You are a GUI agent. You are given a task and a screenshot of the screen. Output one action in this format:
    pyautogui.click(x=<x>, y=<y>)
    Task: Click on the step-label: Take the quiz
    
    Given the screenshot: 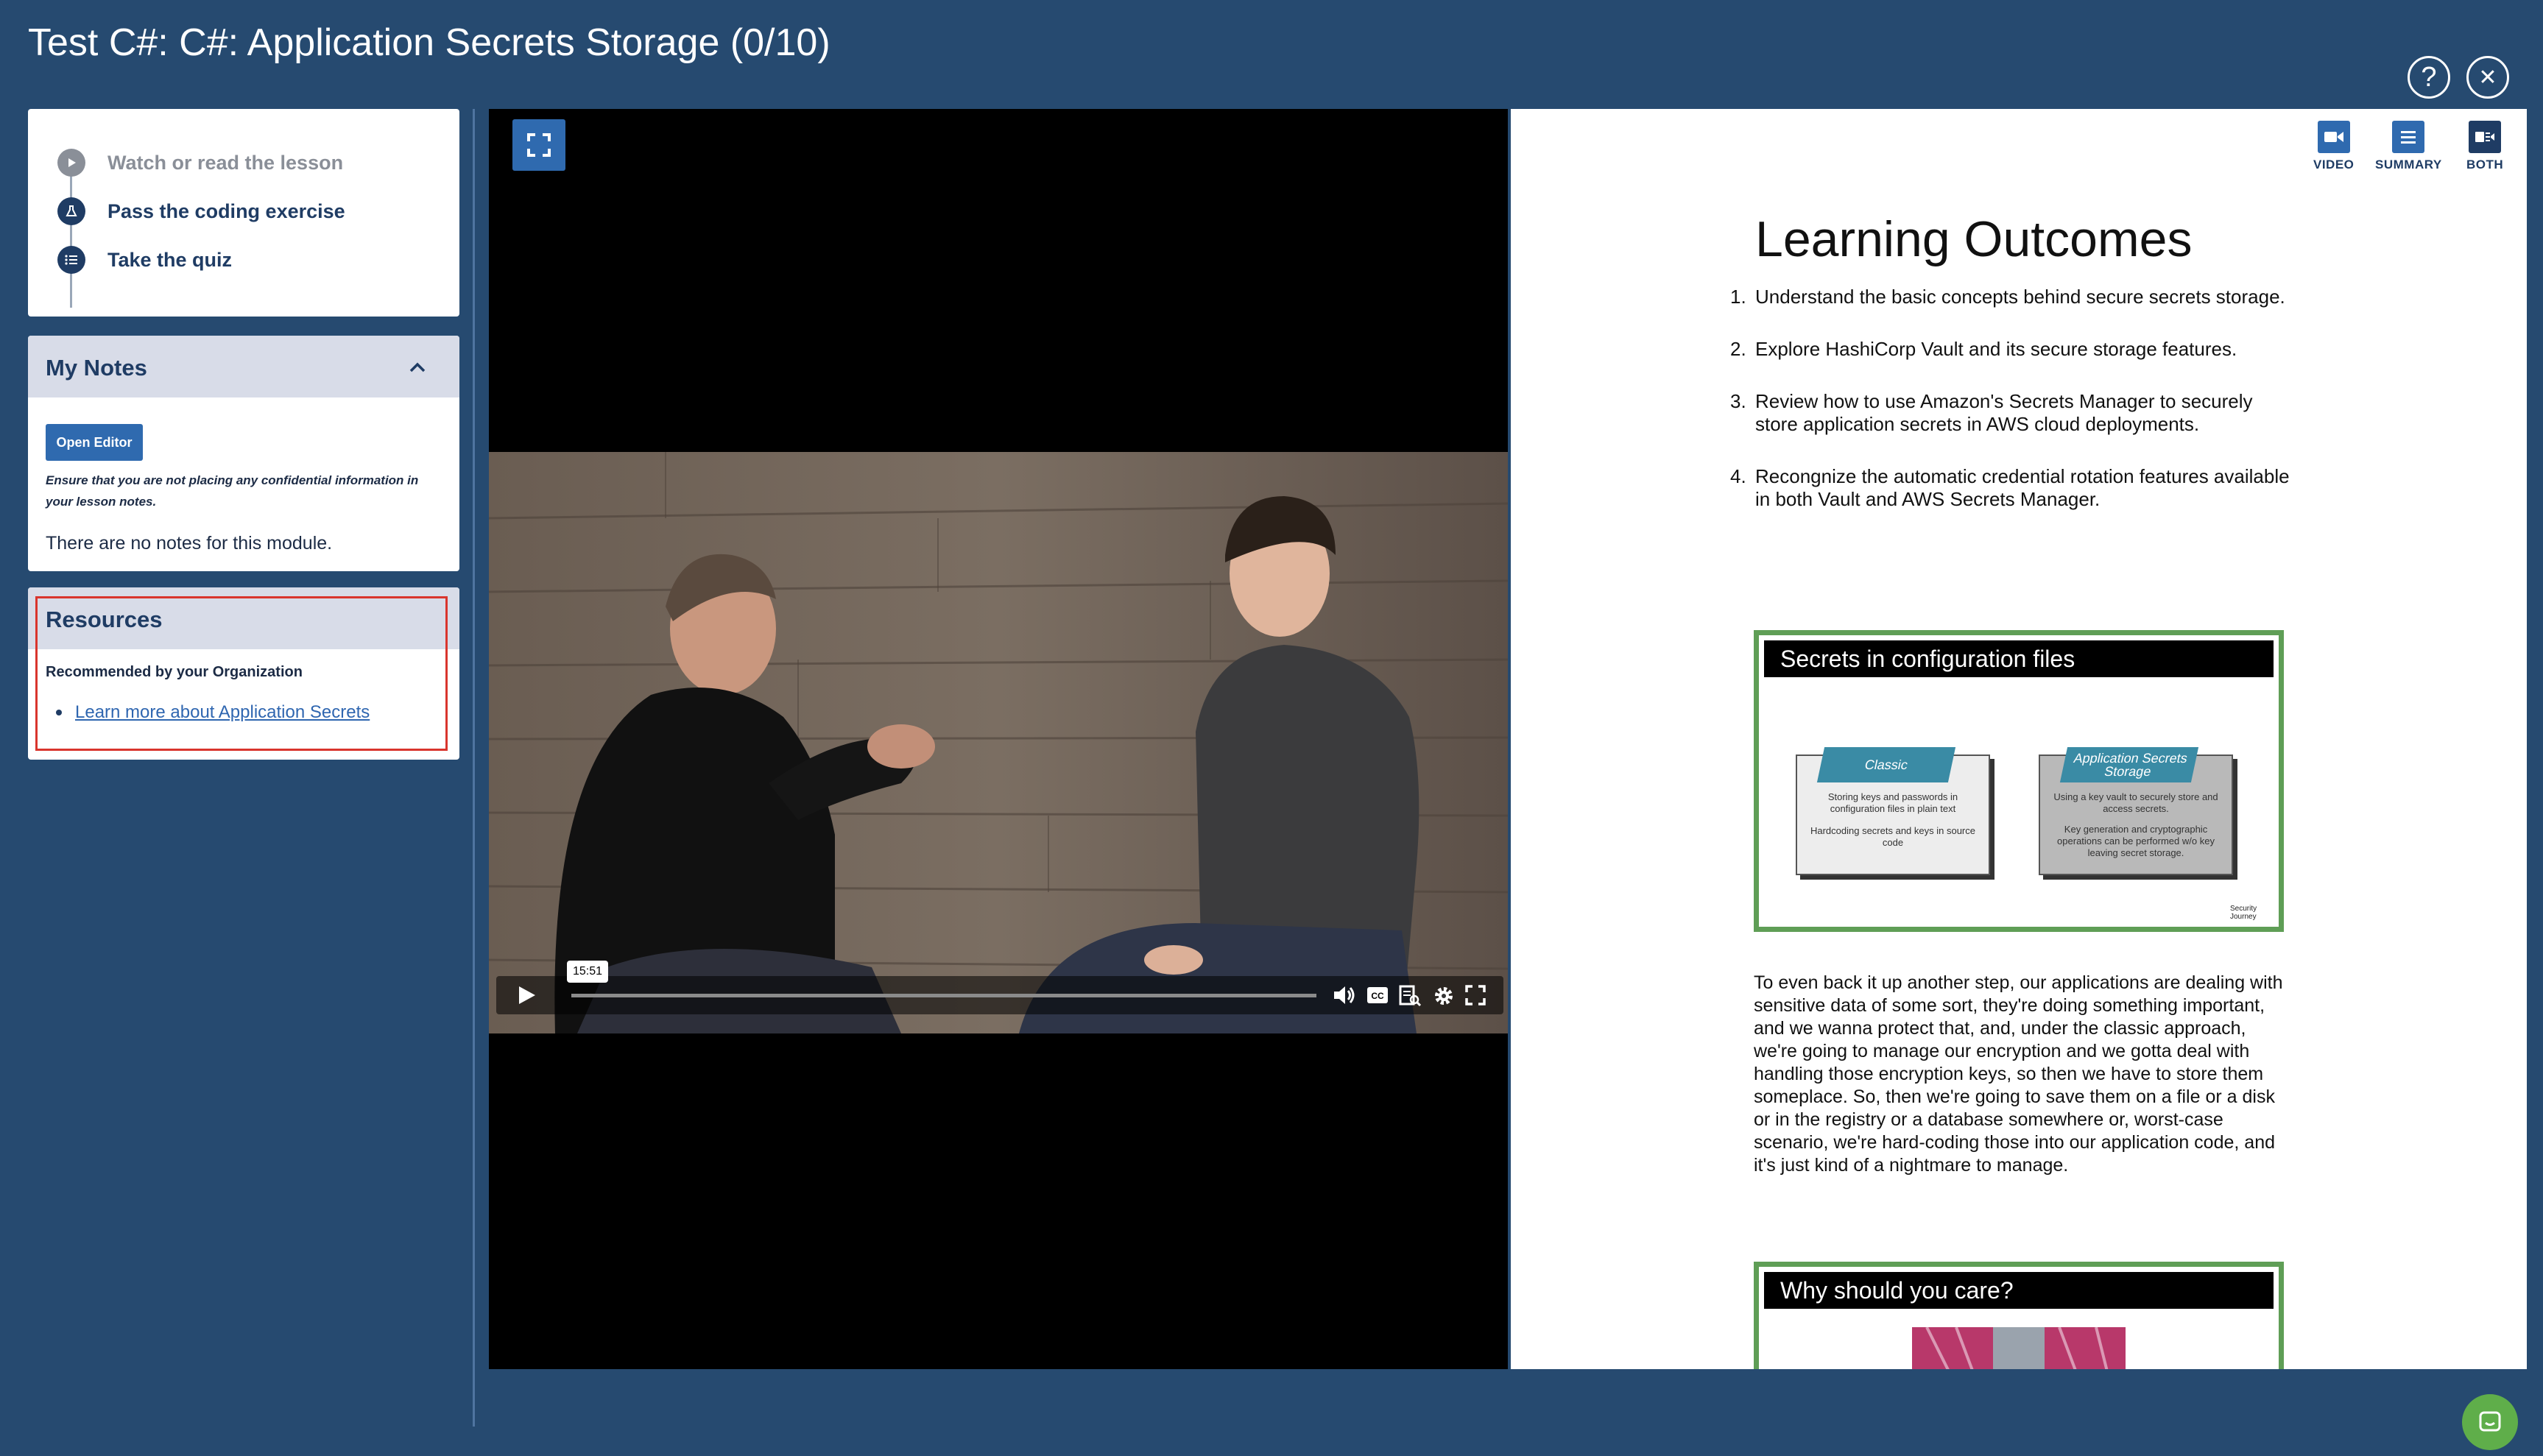 What is the action you would take?
    pyautogui.click(x=170, y=259)
    